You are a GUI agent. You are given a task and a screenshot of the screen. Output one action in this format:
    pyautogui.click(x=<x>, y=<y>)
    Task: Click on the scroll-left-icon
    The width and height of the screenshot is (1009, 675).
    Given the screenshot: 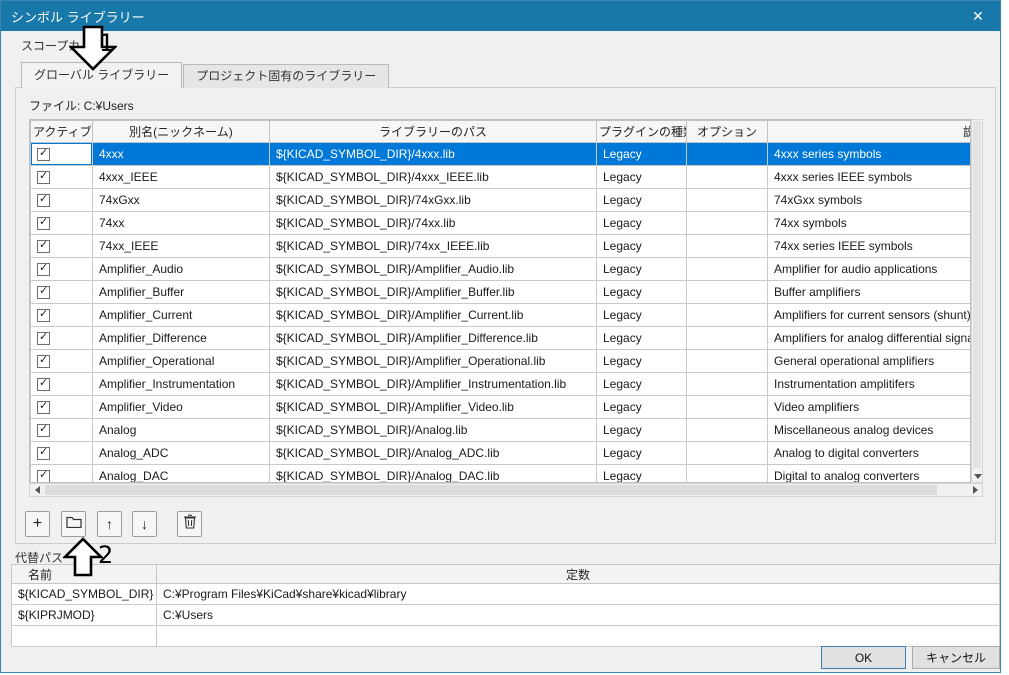 What is the action you would take?
    pyautogui.click(x=37, y=490)
    